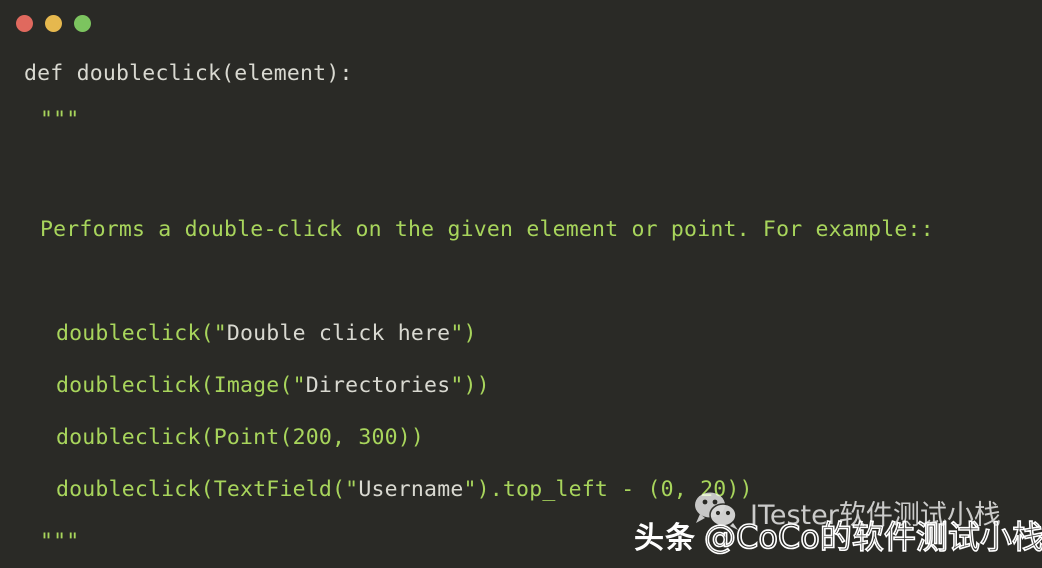 The height and width of the screenshot is (568, 1042). Describe the element at coordinates (521, 542) in the screenshot. I see `code-line-doc-close: """` at that location.